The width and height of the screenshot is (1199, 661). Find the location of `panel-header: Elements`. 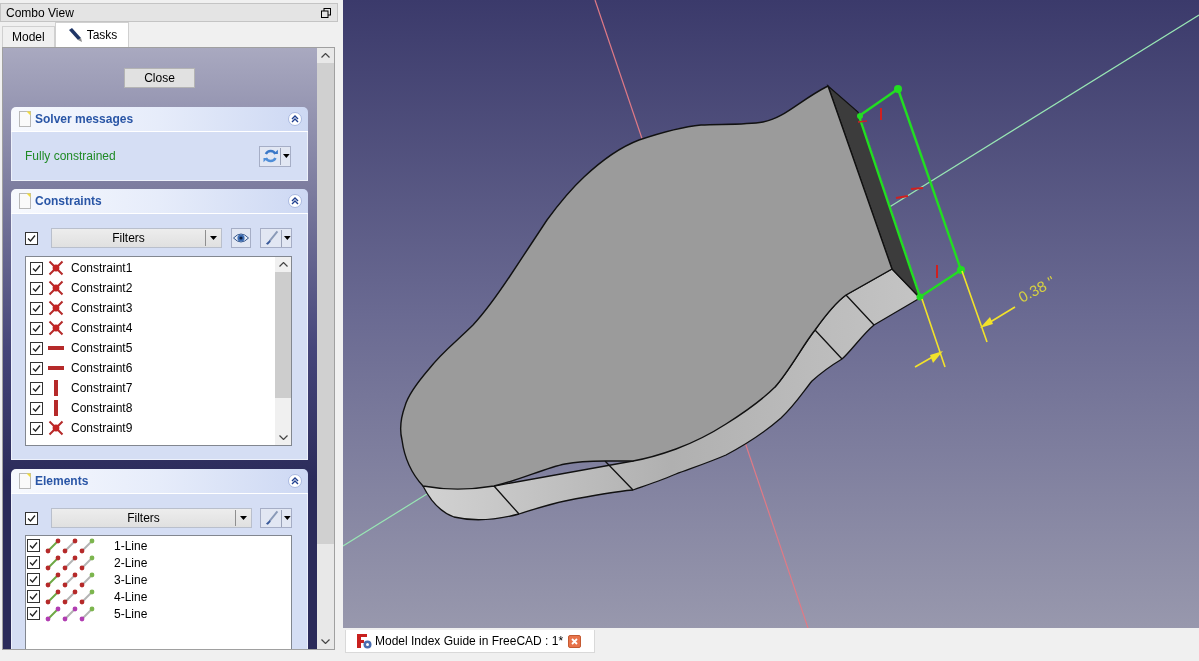

panel-header: Elements is located at coordinates (159, 481).